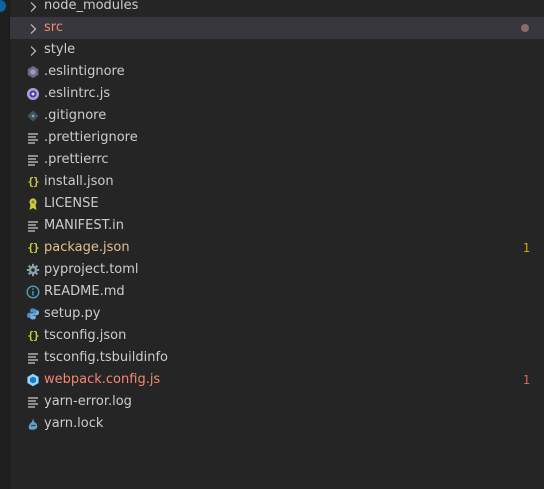 The height and width of the screenshot is (489, 544). What do you see at coordinates (91, 6) in the screenshot?
I see `folder-label: node_modules` at bounding box center [91, 6].